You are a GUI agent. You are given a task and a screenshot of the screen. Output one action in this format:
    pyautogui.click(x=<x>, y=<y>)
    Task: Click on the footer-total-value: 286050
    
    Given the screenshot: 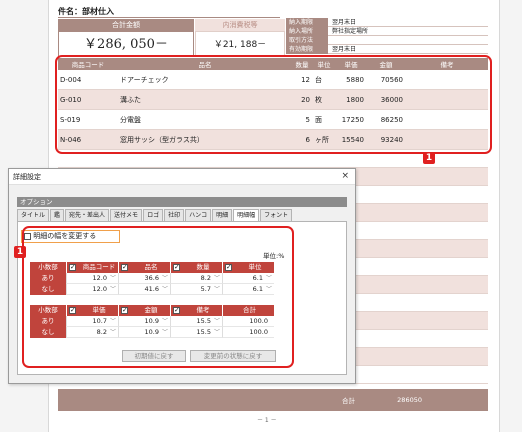 What is the action you would take?
    pyautogui.click(x=409, y=400)
    